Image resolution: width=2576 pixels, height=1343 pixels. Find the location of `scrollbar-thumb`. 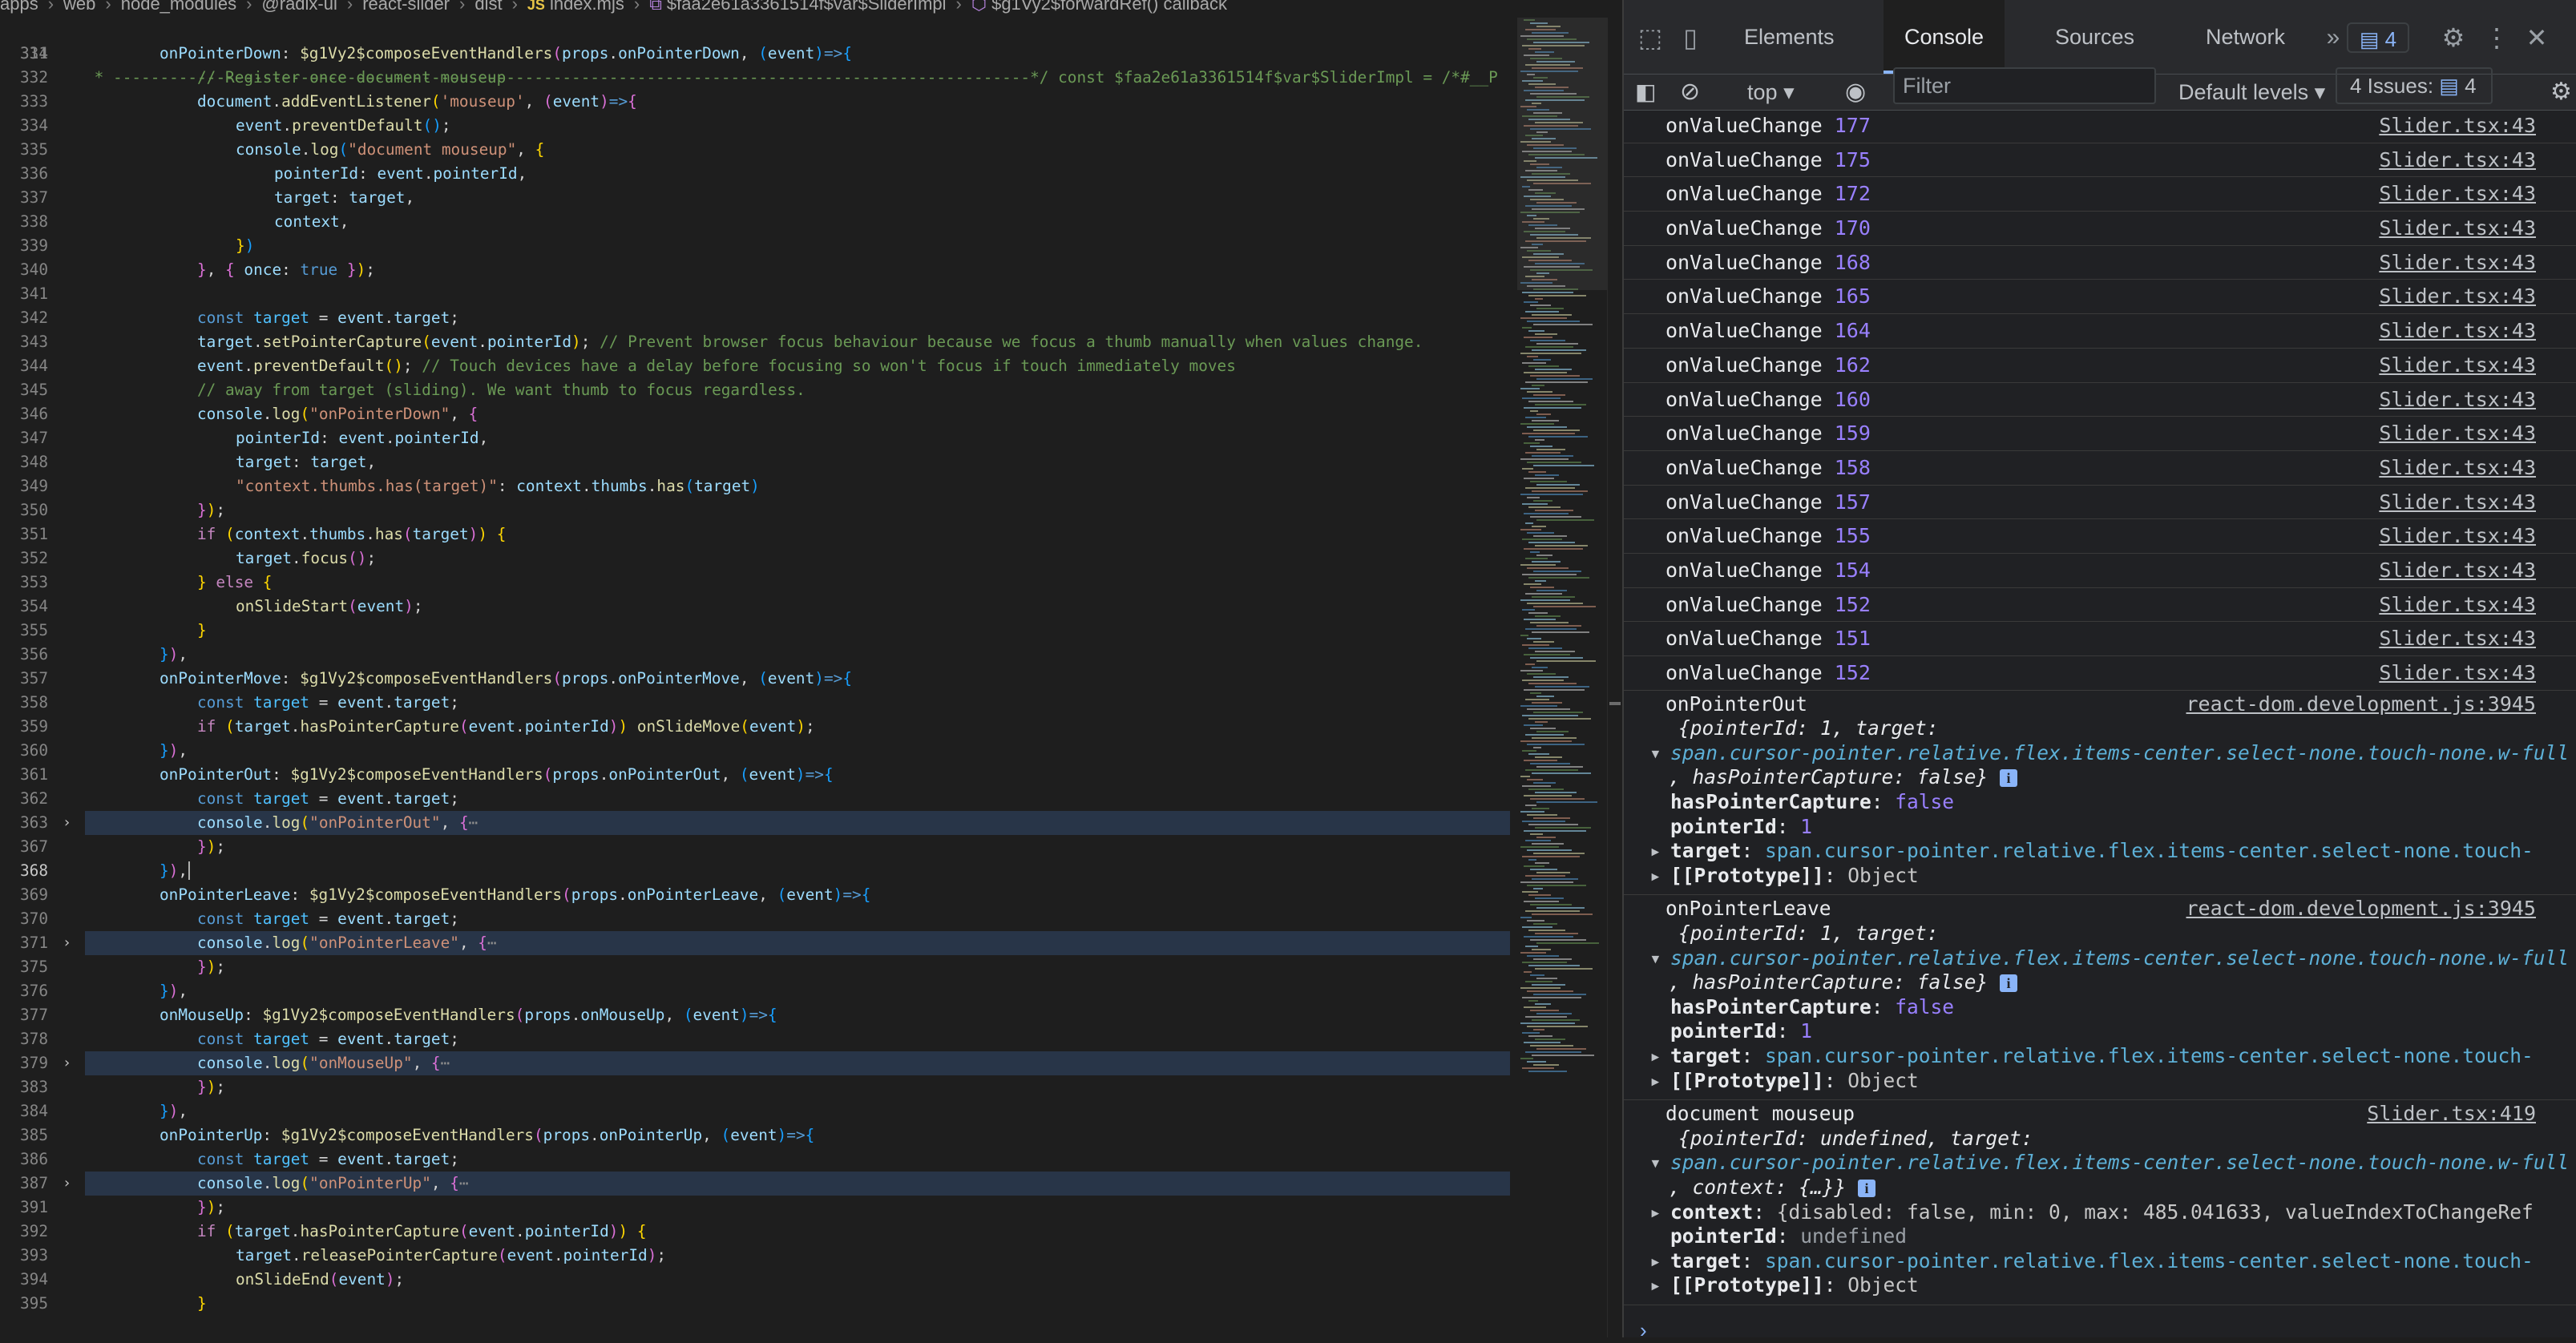

scrollbar-thumb is located at coordinates (1615, 703).